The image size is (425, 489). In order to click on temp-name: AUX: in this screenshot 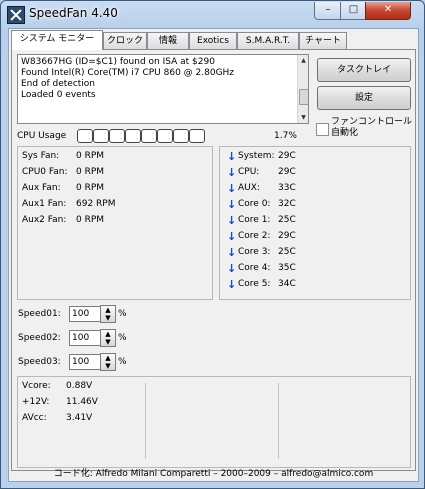, I will do `click(249, 188)`.